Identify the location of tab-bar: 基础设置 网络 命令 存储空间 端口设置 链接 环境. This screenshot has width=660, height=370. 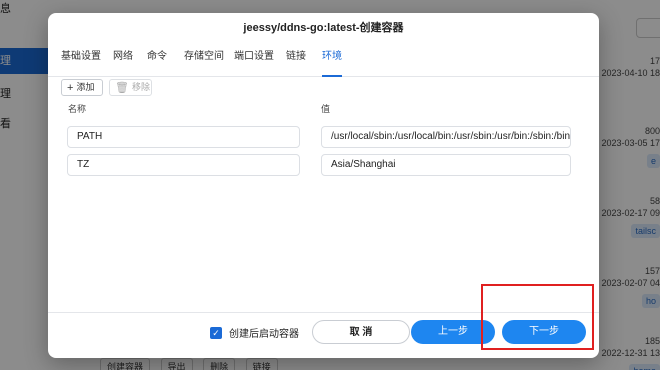
(323, 60).